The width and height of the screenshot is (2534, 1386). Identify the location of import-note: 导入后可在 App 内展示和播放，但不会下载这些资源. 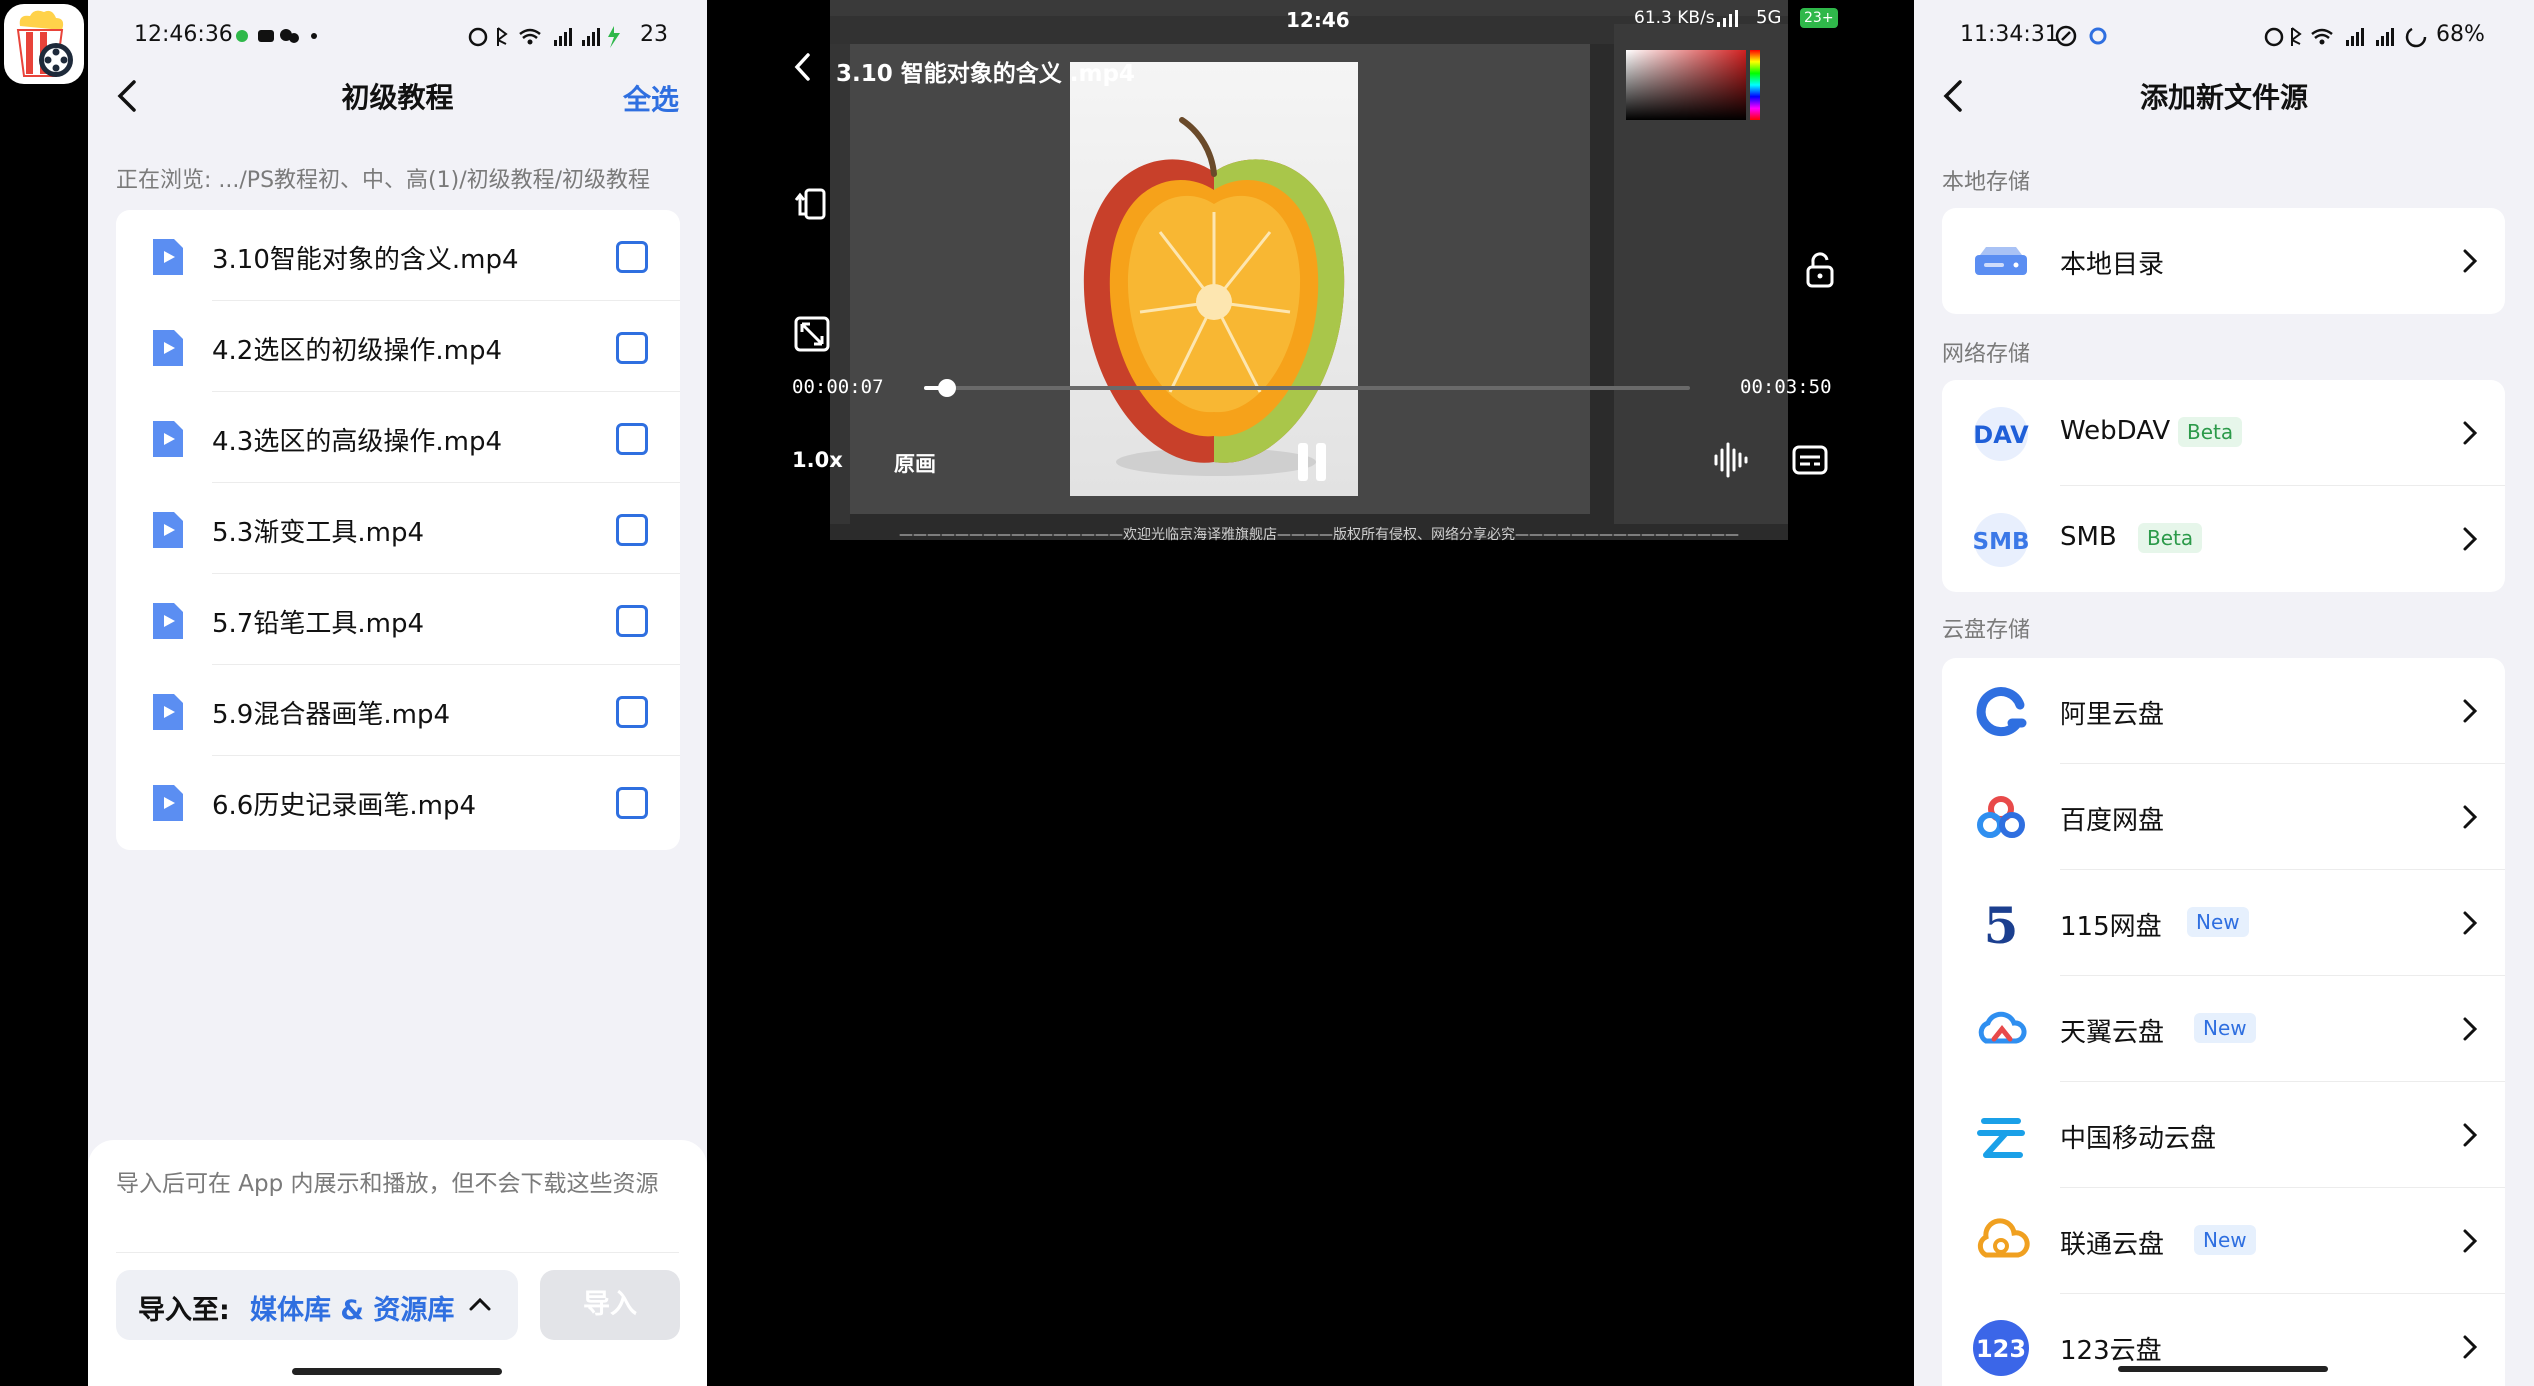
(387, 1184).